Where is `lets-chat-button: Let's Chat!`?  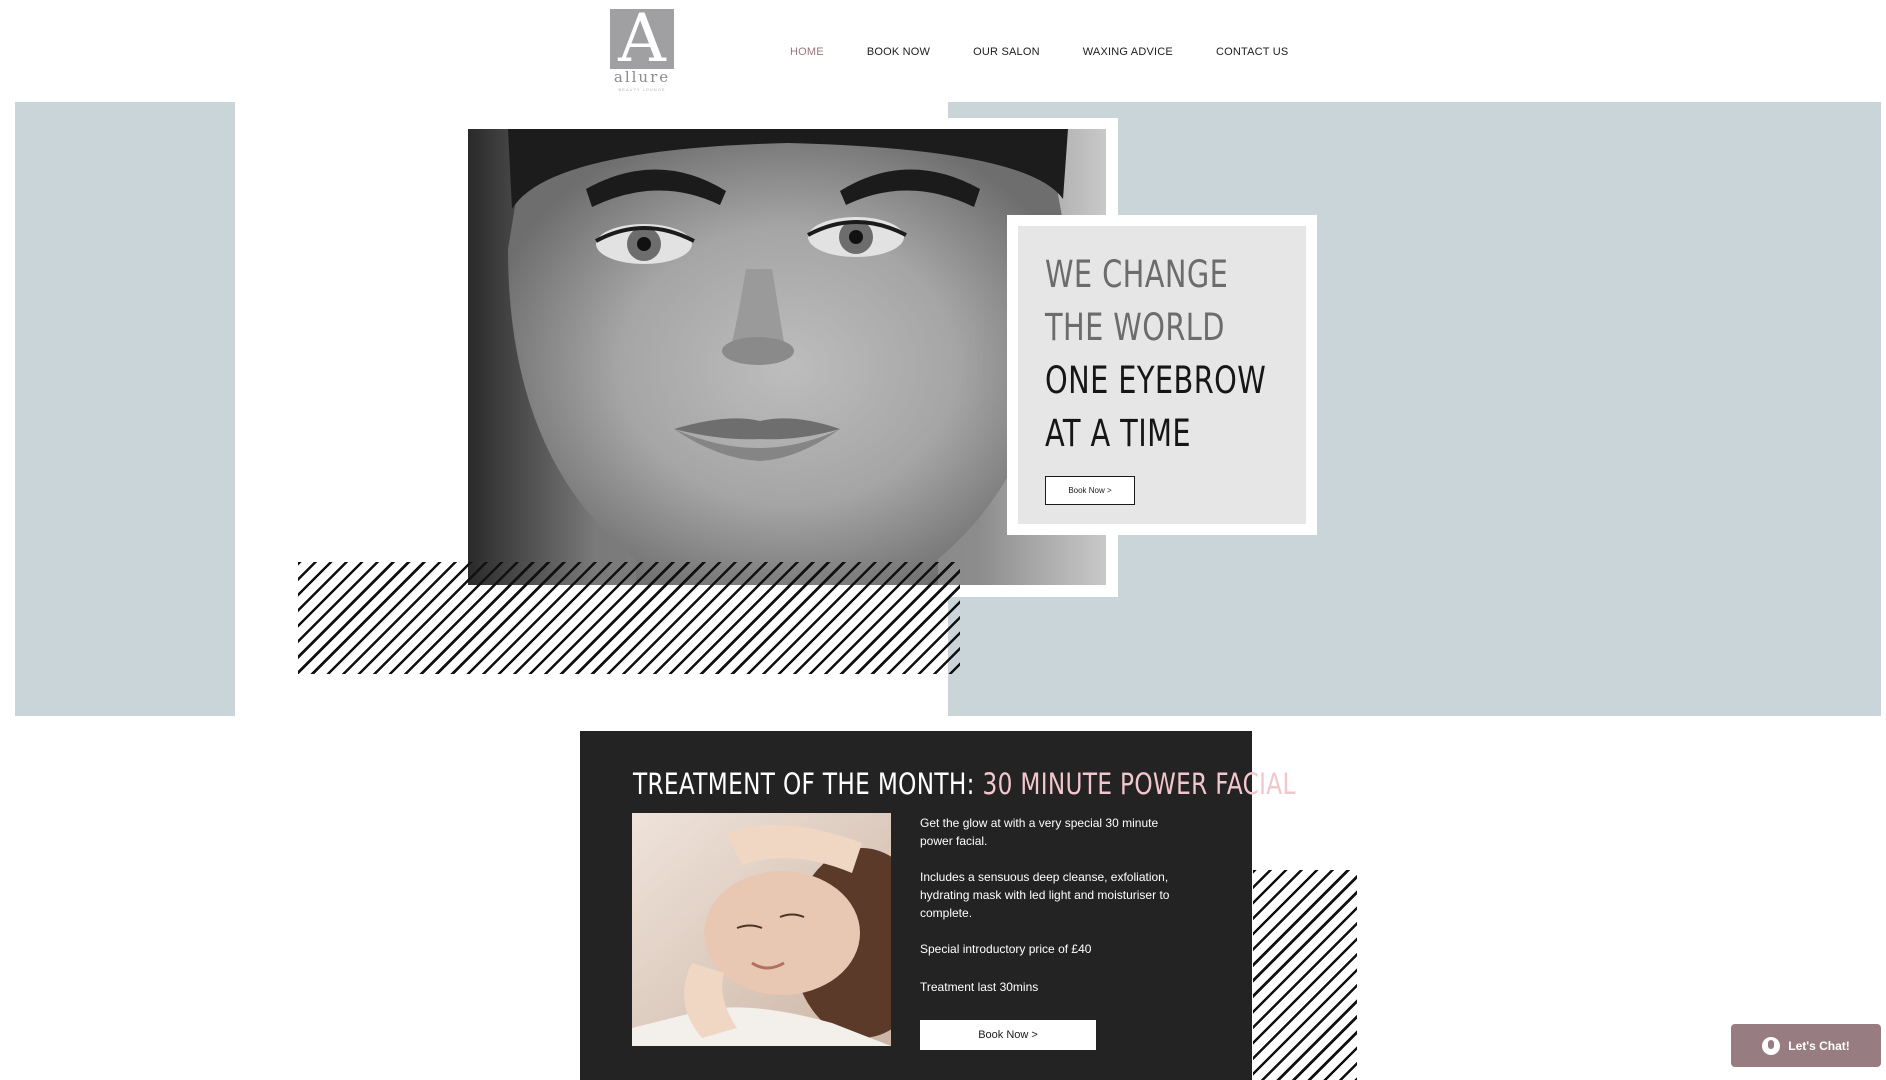
lets-chat-button: Let's Chat! is located at coordinates (1806, 1045).